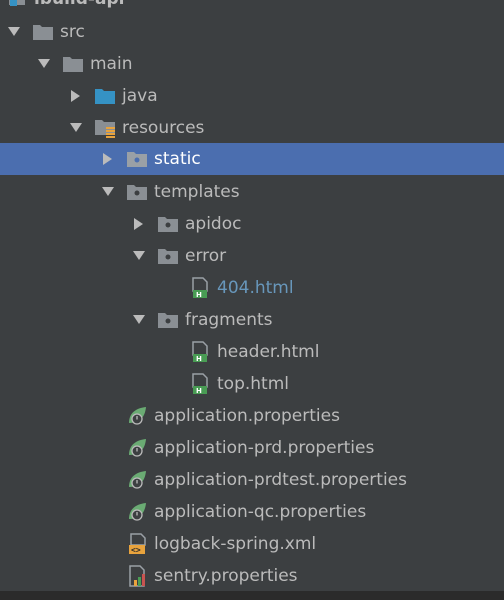 The image size is (504, 600). What do you see at coordinates (140, 96) in the screenshot?
I see `tree-item-label: java` at bounding box center [140, 96].